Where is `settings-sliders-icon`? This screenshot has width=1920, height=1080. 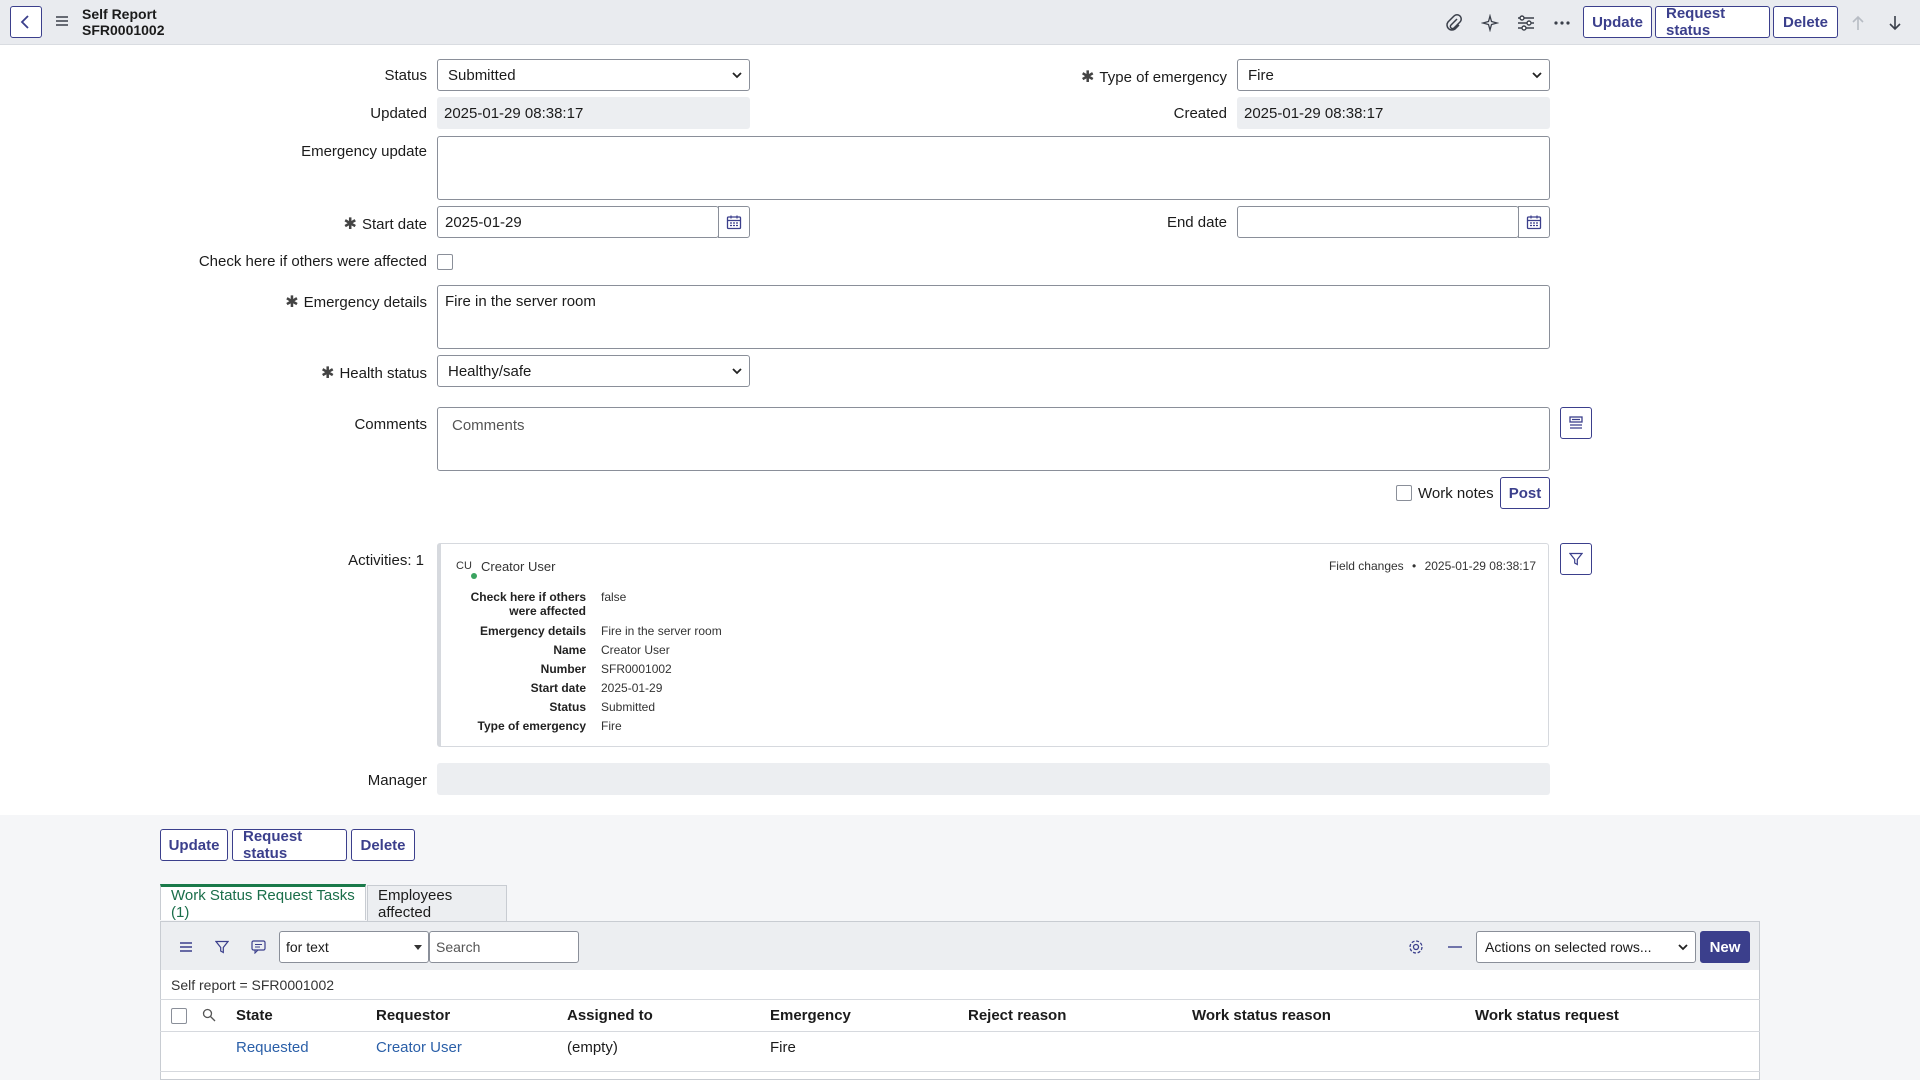 settings-sliders-icon is located at coordinates (1526, 23).